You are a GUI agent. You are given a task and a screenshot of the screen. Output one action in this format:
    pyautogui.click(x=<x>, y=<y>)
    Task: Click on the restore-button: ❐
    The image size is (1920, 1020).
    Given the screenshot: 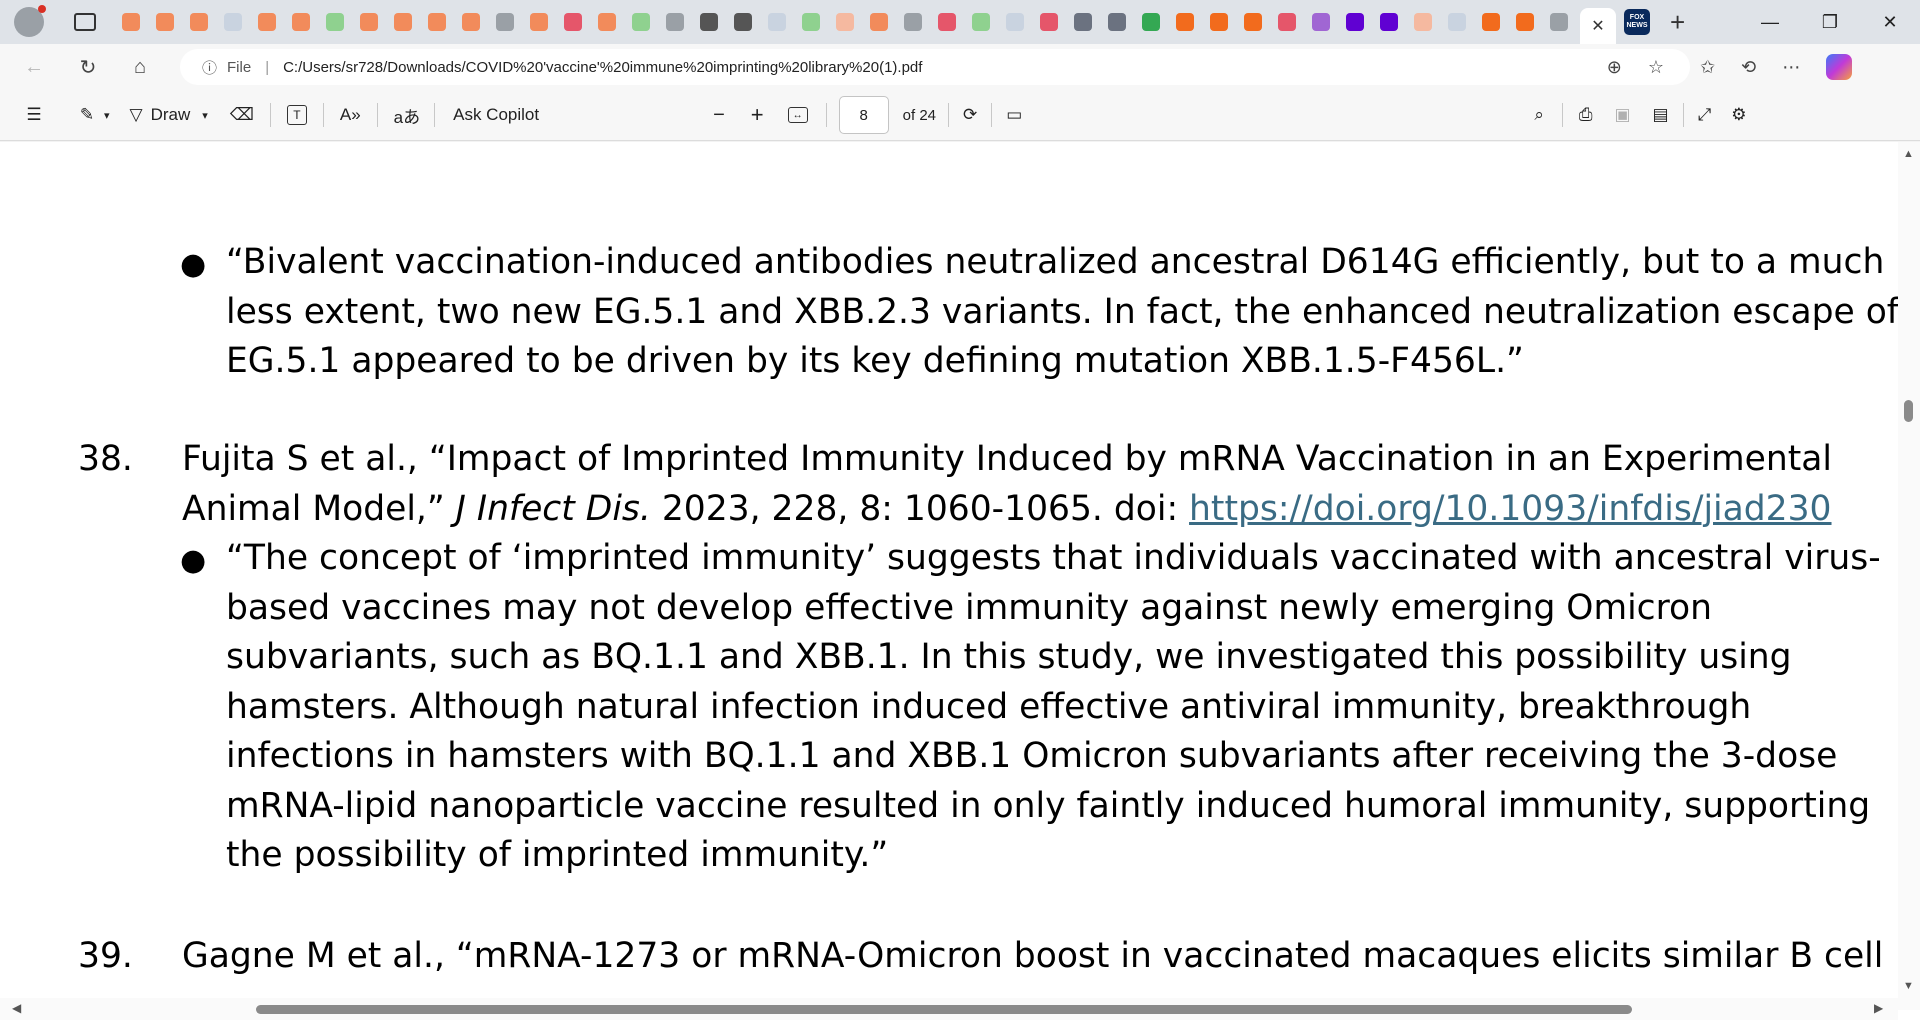 What is the action you would take?
    pyautogui.click(x=1830, y=22)
    